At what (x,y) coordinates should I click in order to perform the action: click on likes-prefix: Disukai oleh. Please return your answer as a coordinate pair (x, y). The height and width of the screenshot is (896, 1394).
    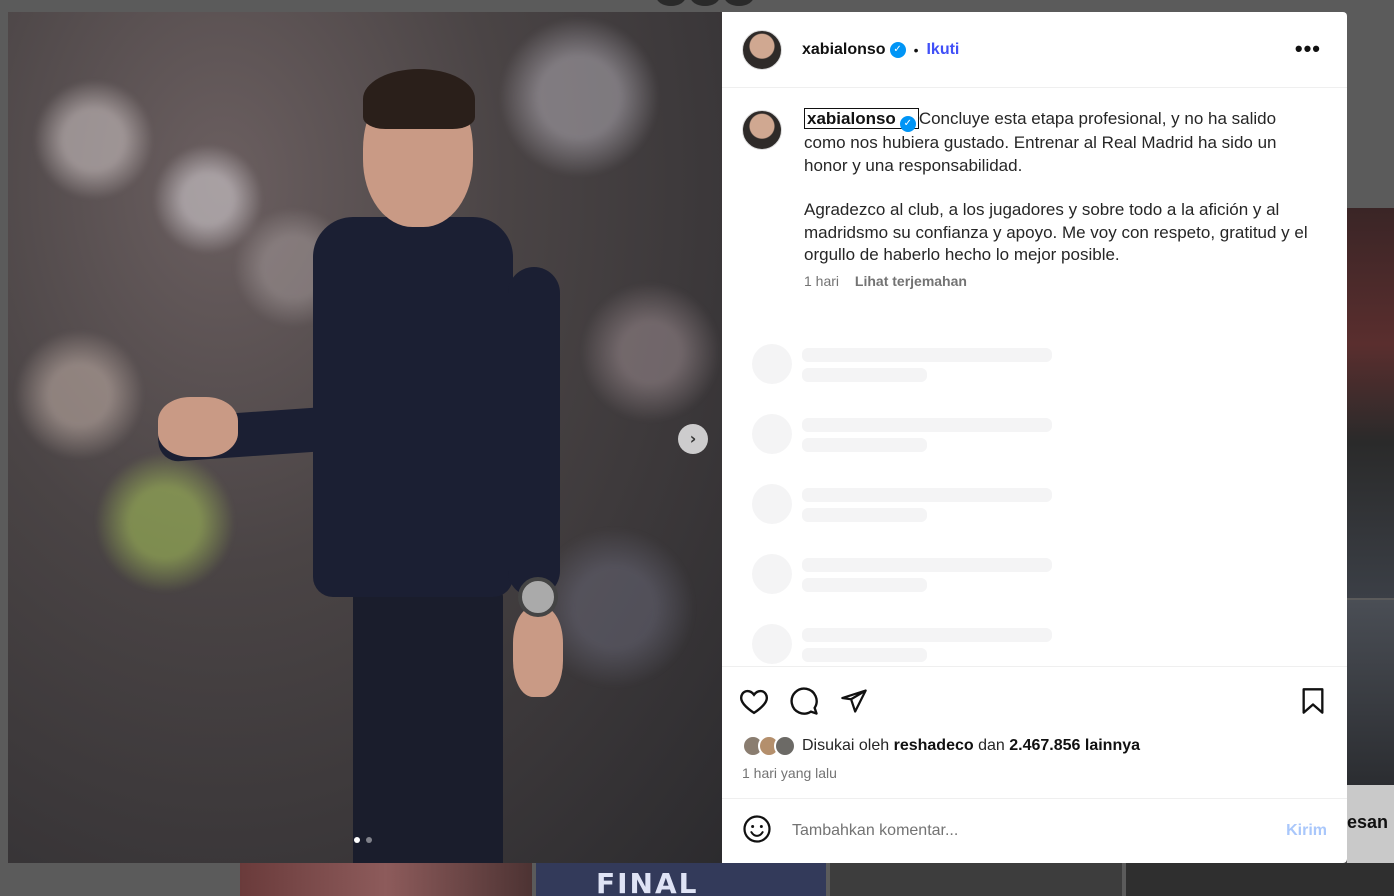
    Looking at the image, I should click on (846, 745).